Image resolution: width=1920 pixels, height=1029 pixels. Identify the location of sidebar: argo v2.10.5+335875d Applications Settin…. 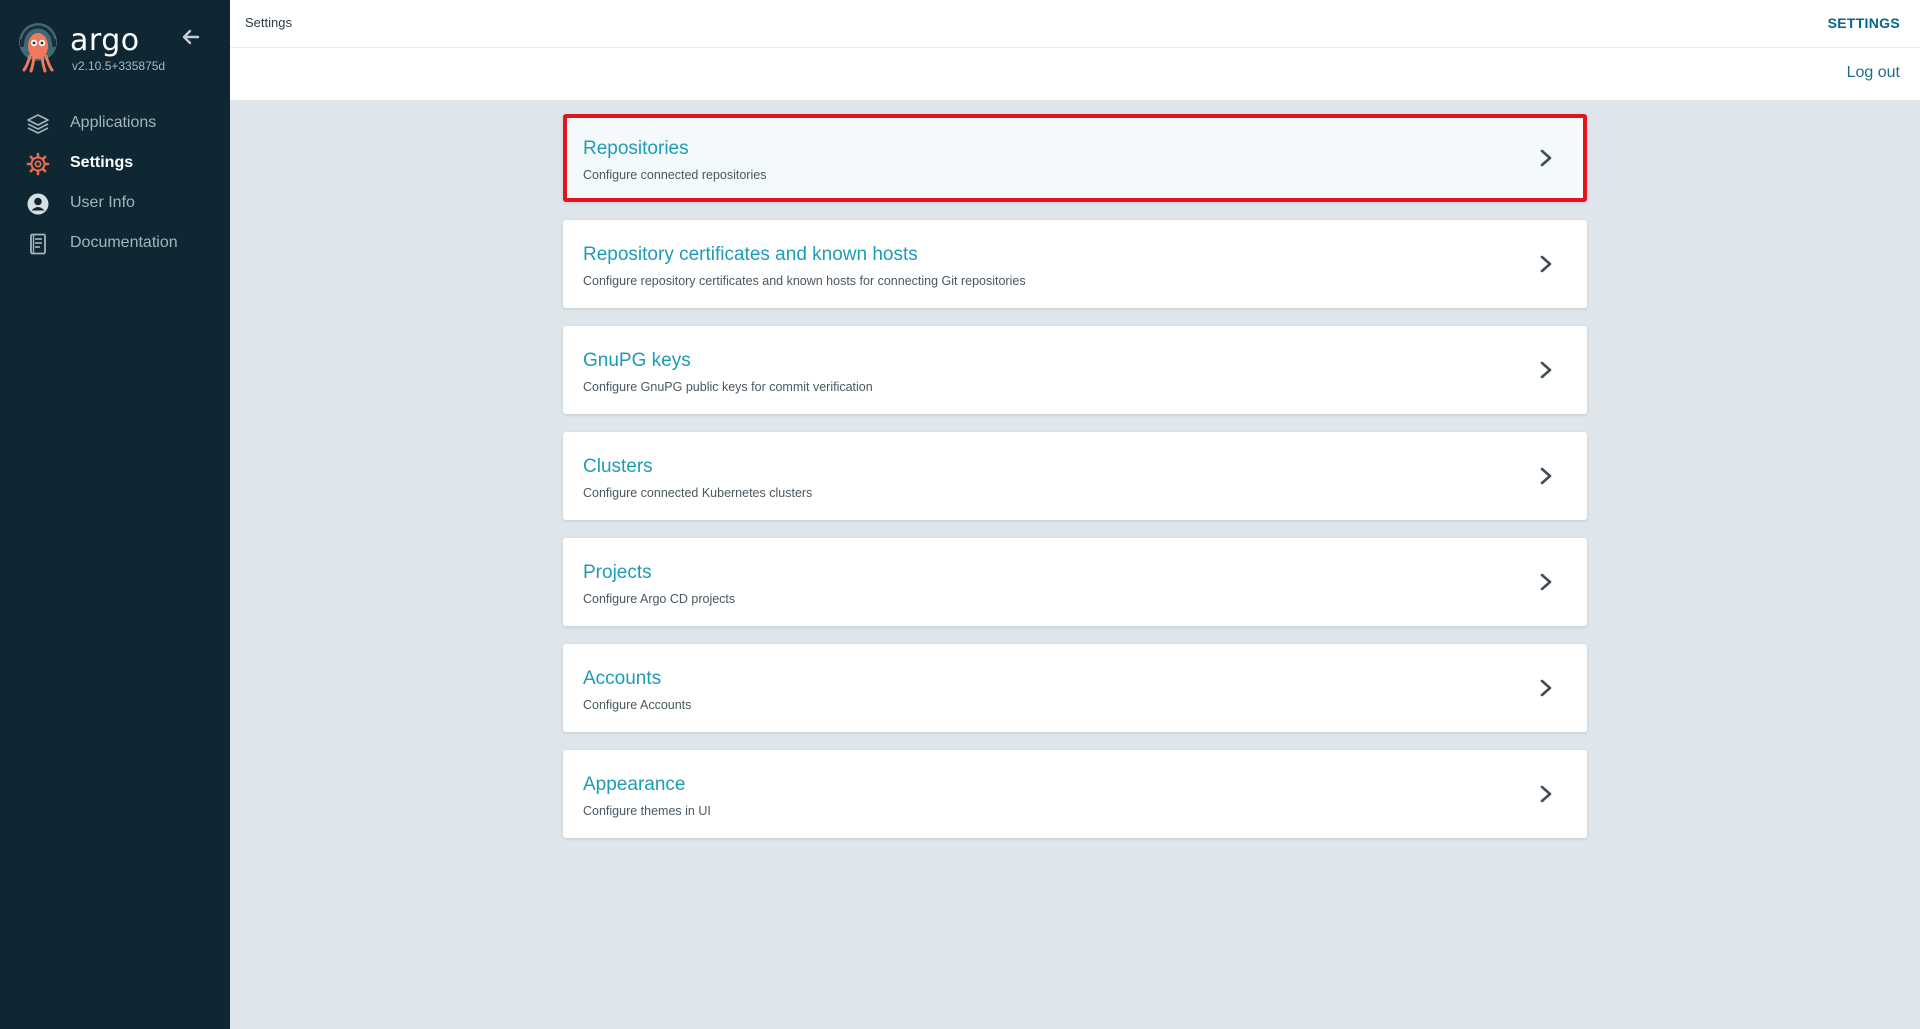
(115, 514).